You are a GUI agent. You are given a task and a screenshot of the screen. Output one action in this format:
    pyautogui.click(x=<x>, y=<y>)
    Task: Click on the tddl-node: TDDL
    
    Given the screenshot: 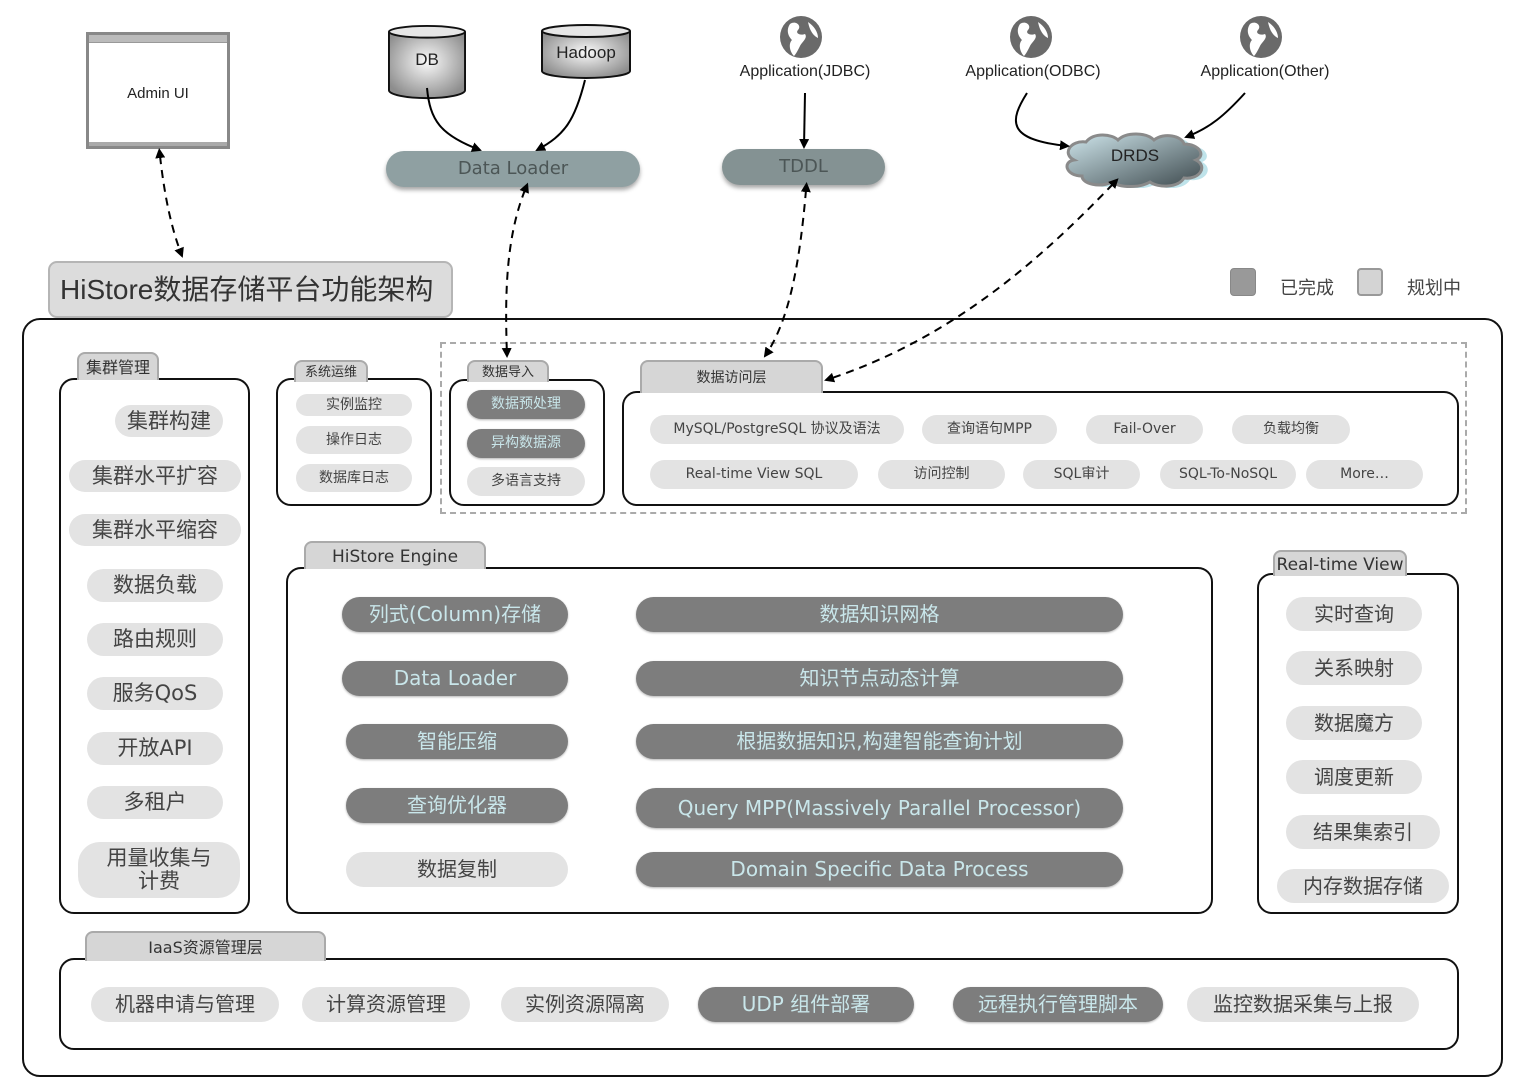 What is the action you would take?
    pyautogui.click(x=803, y=167)
    